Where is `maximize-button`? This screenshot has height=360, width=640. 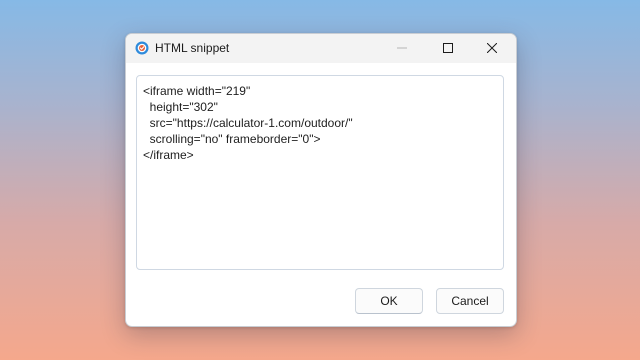 maximize-button is located at coordinates (448, 48).